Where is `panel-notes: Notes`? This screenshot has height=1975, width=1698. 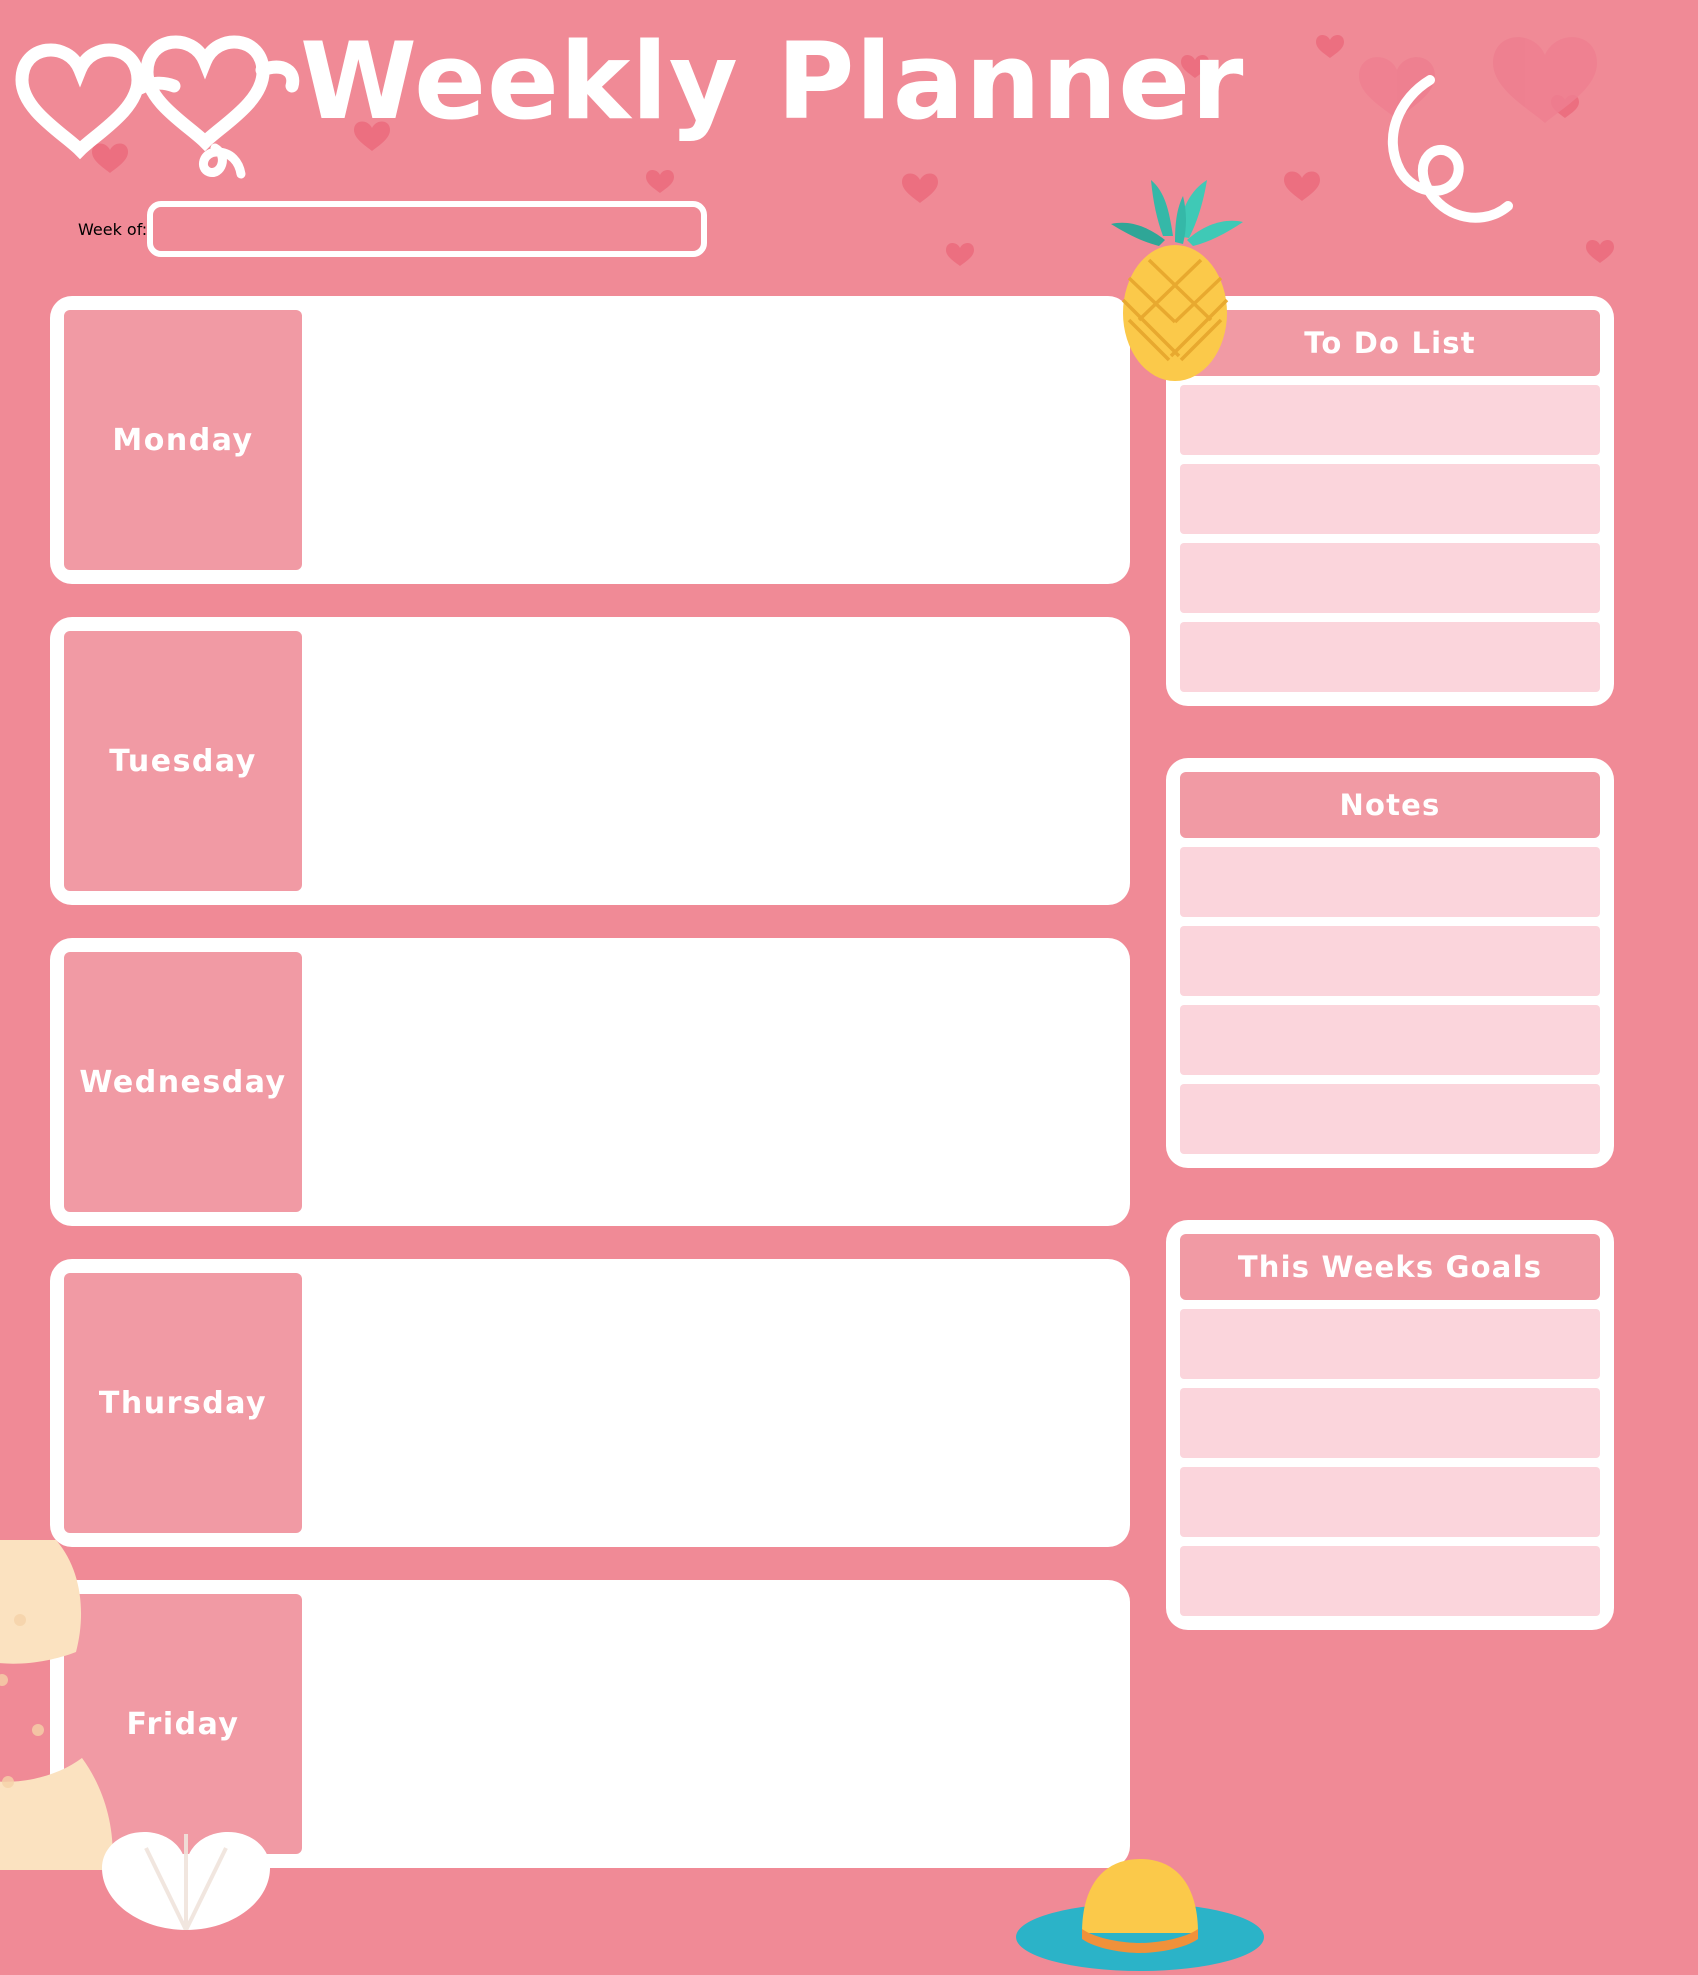
panel-notes: Notes is located at coordinates (1390, 963).